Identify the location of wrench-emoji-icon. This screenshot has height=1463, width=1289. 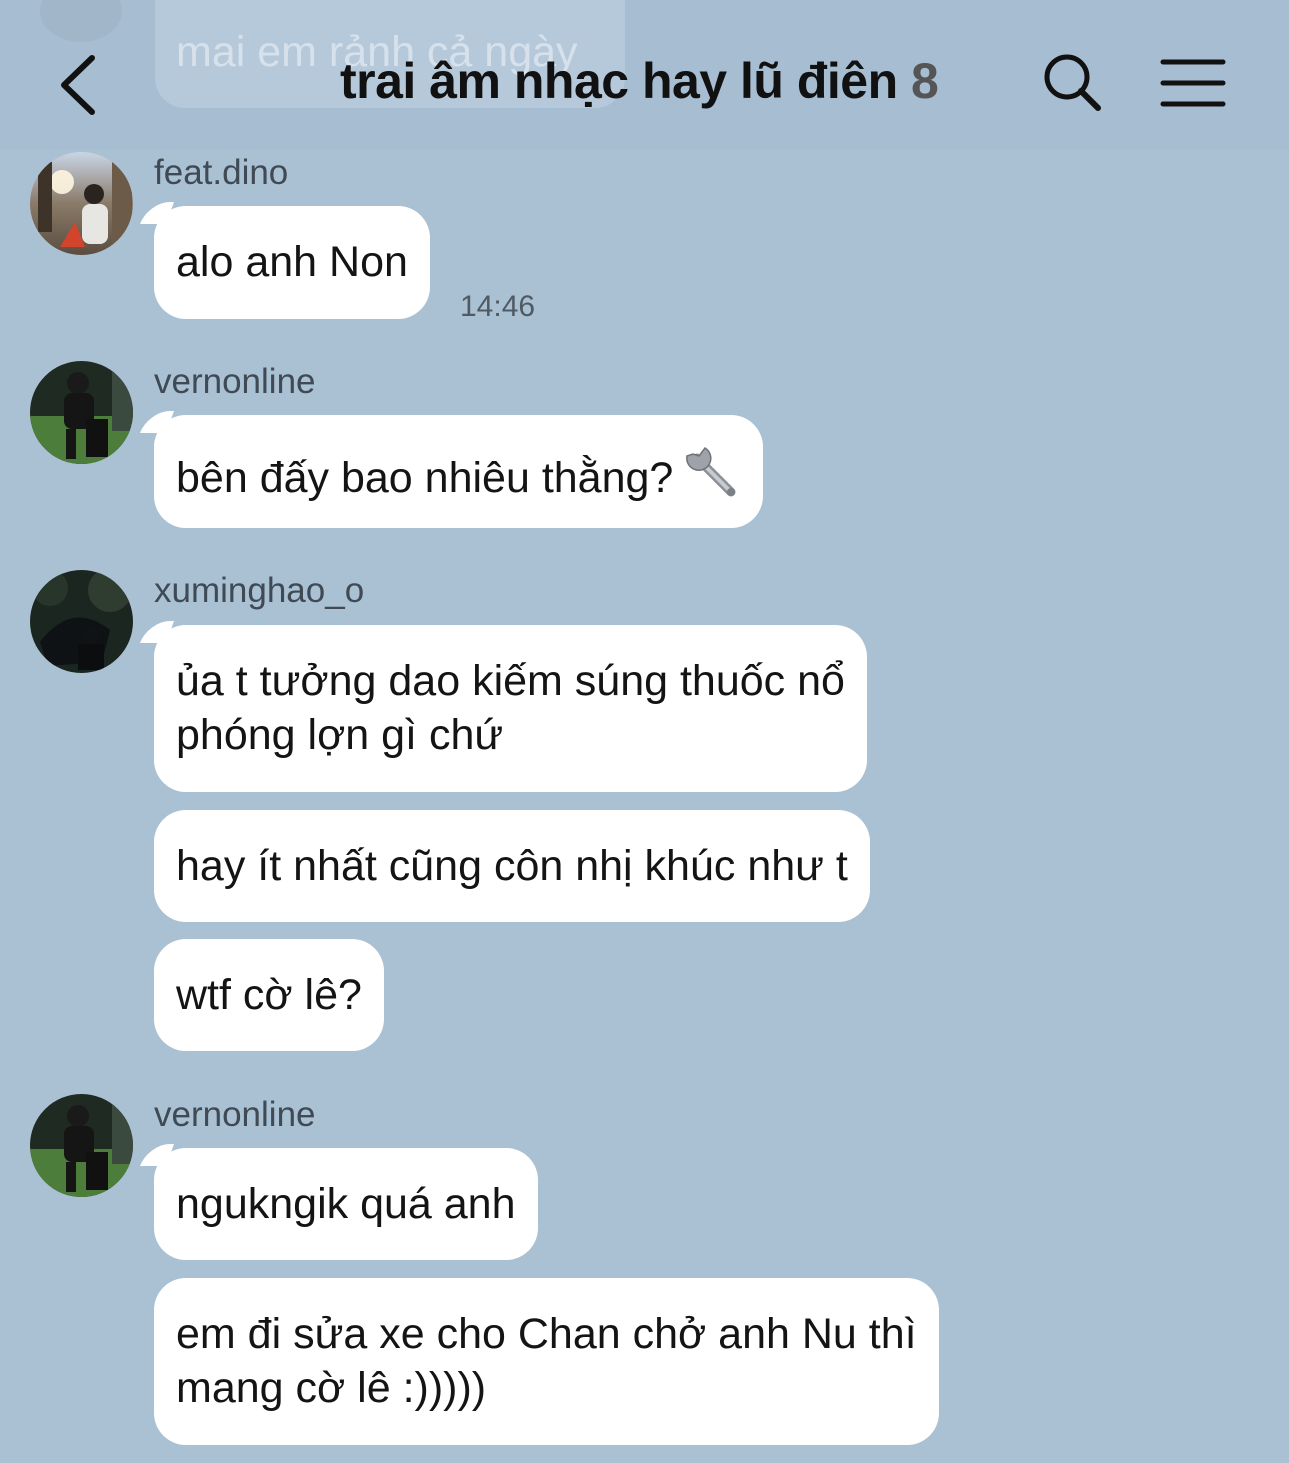
(711, 472).